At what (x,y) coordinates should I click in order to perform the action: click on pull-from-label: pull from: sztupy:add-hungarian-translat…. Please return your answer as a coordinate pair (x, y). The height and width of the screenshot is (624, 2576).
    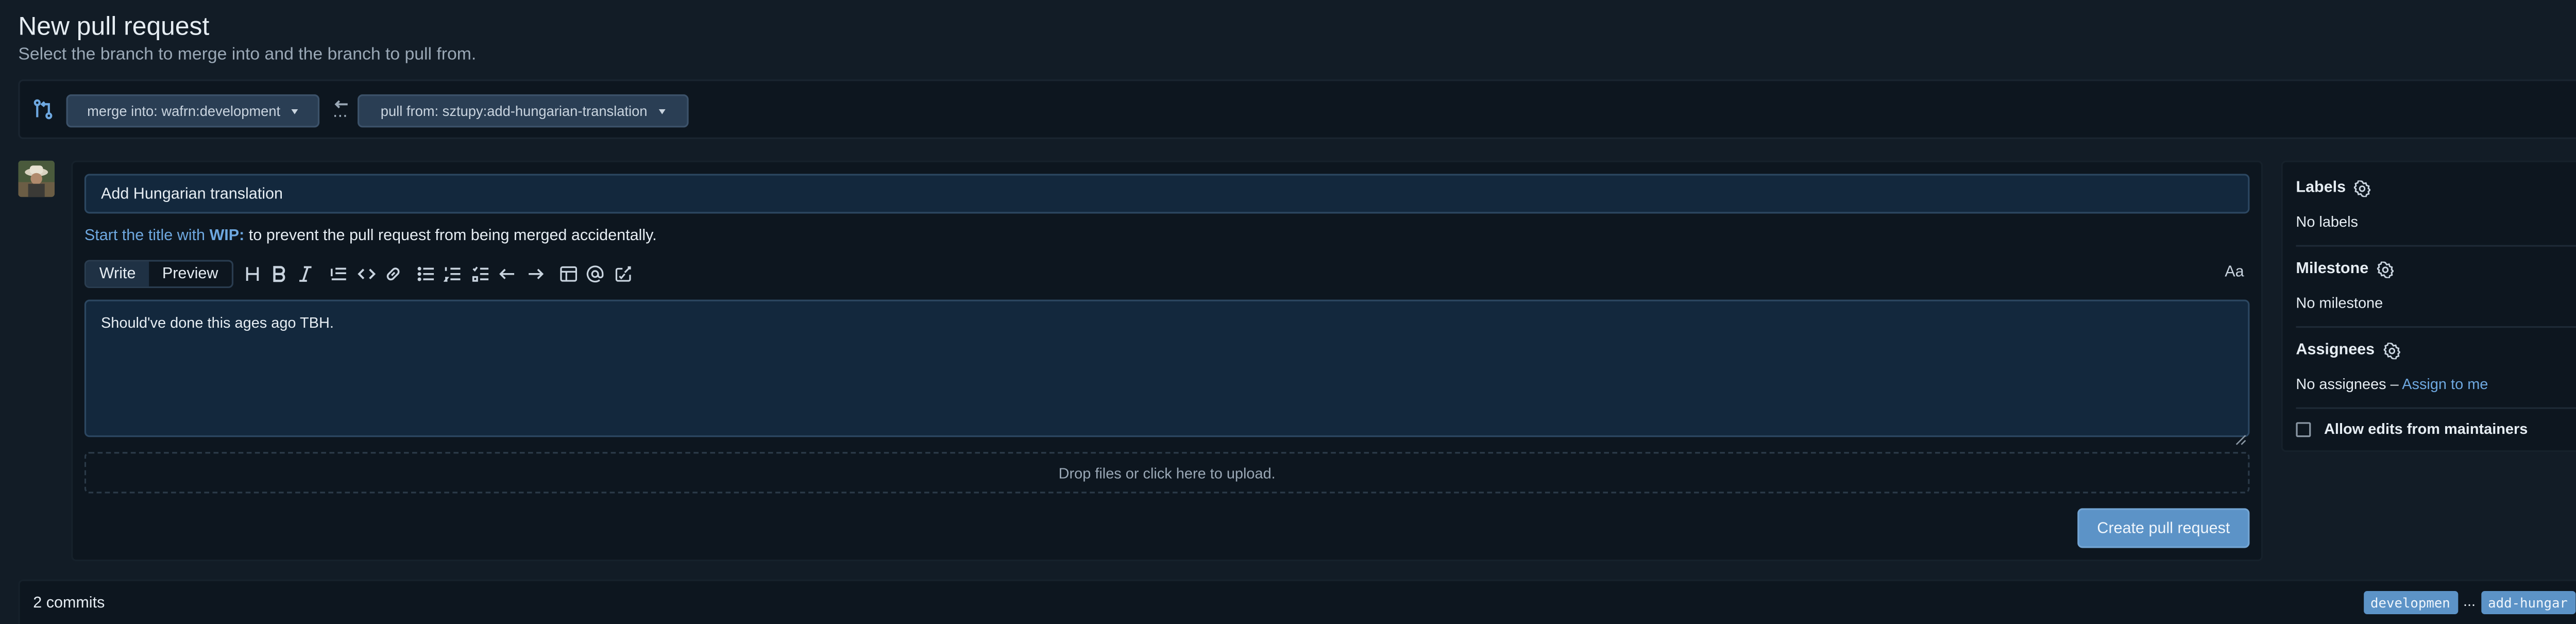
    Looking at the image, I should click on (514, 112).